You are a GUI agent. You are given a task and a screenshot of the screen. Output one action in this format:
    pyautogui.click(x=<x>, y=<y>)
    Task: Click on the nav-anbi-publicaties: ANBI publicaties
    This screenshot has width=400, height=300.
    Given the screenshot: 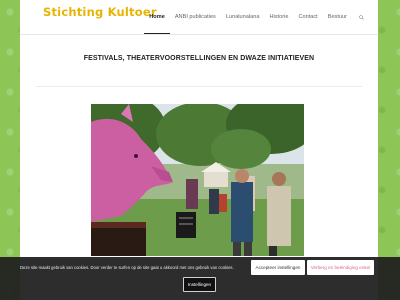 What is the action you would take?
    pyautogui.click(x=195, y=17)
    